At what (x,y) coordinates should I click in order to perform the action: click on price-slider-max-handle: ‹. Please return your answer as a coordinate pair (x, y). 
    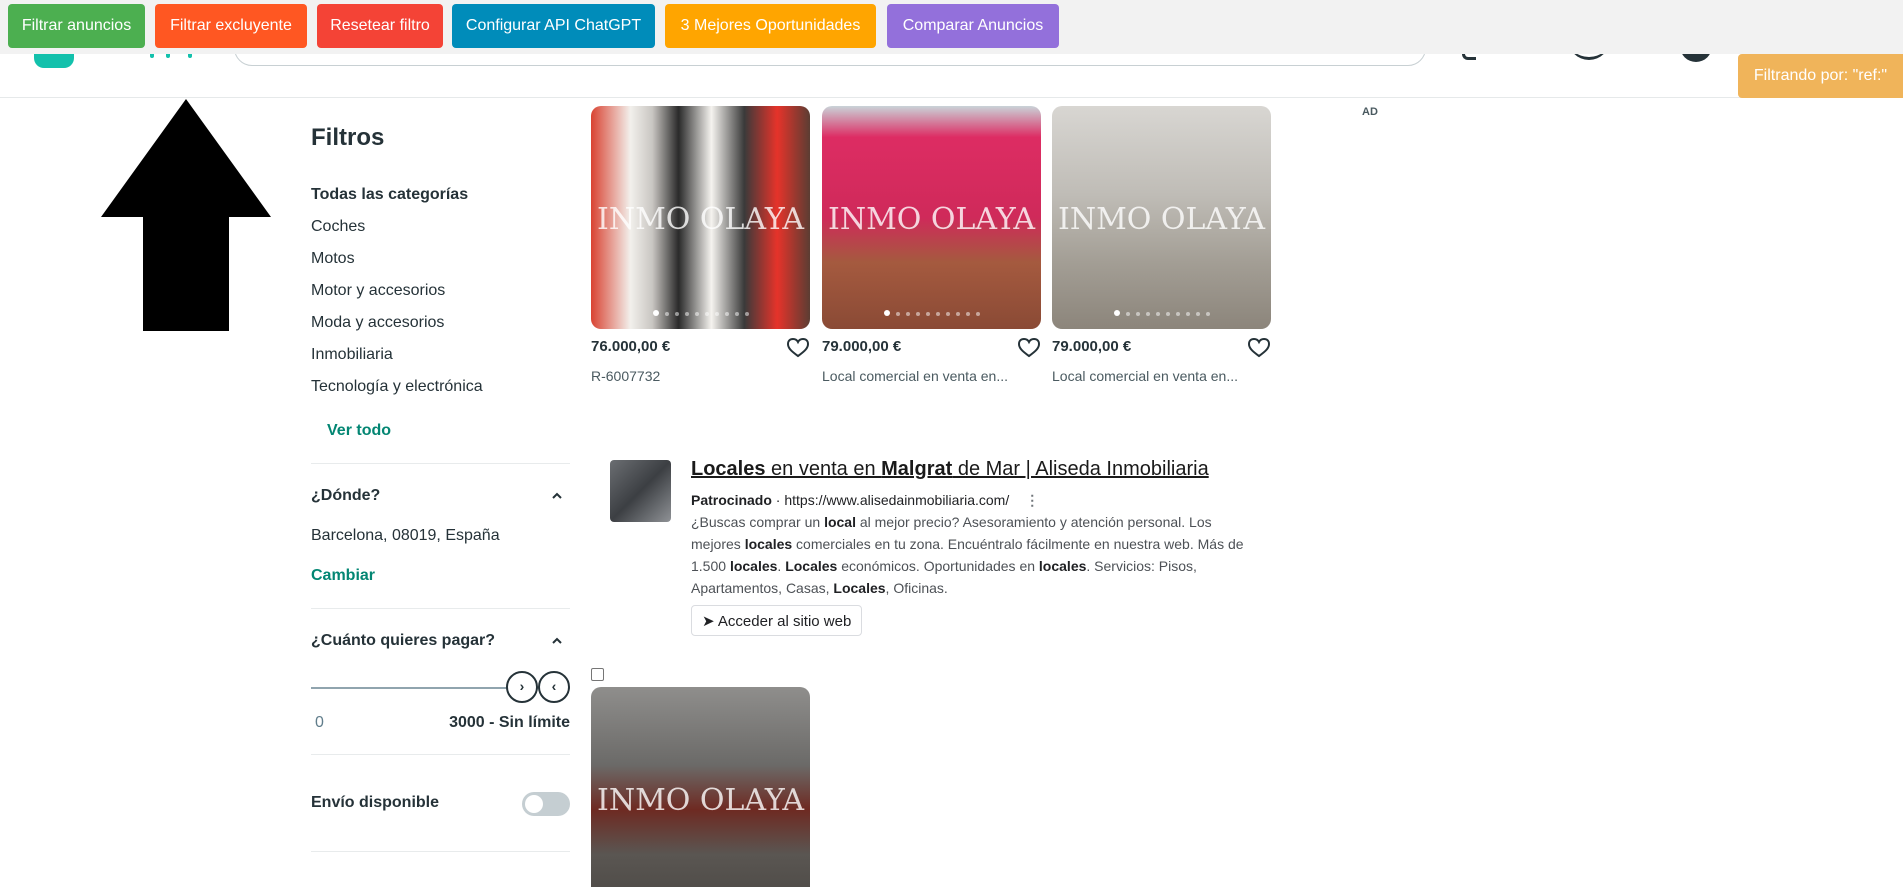
    Looking at the image, I should click on (554, 687).